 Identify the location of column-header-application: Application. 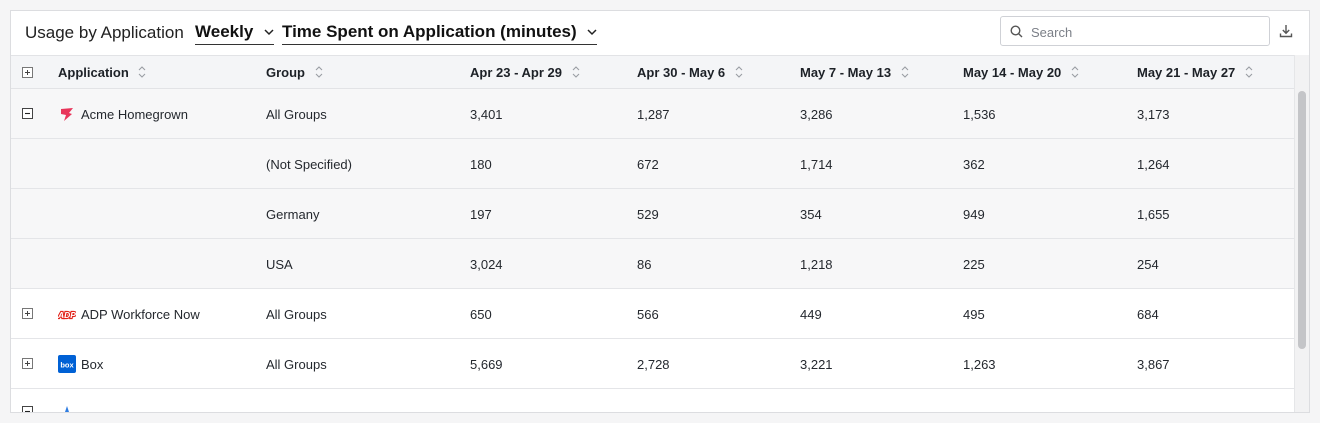
(102, 72).